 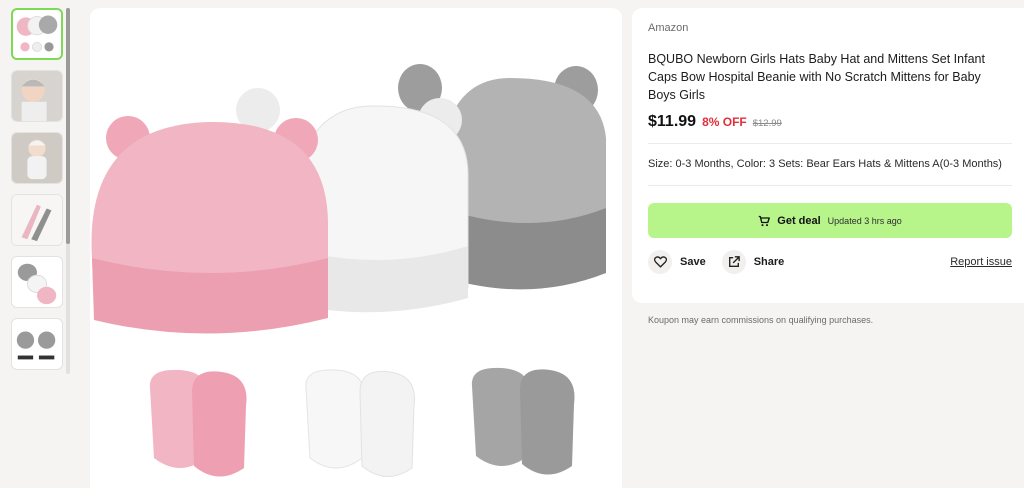 I want to click on share-label: Share, so click(x=769, y=262).